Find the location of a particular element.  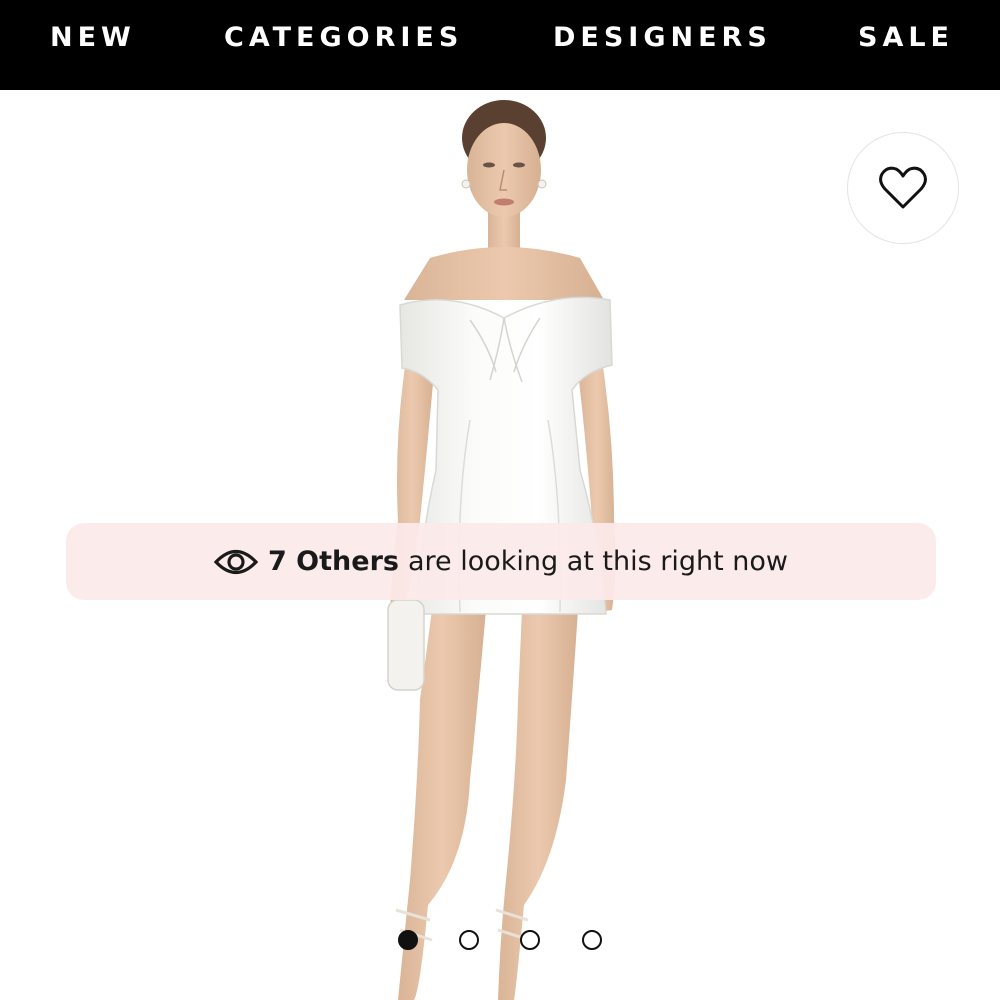

nav-item-categories: CATEGORIES is located at coordinates (343, 37).